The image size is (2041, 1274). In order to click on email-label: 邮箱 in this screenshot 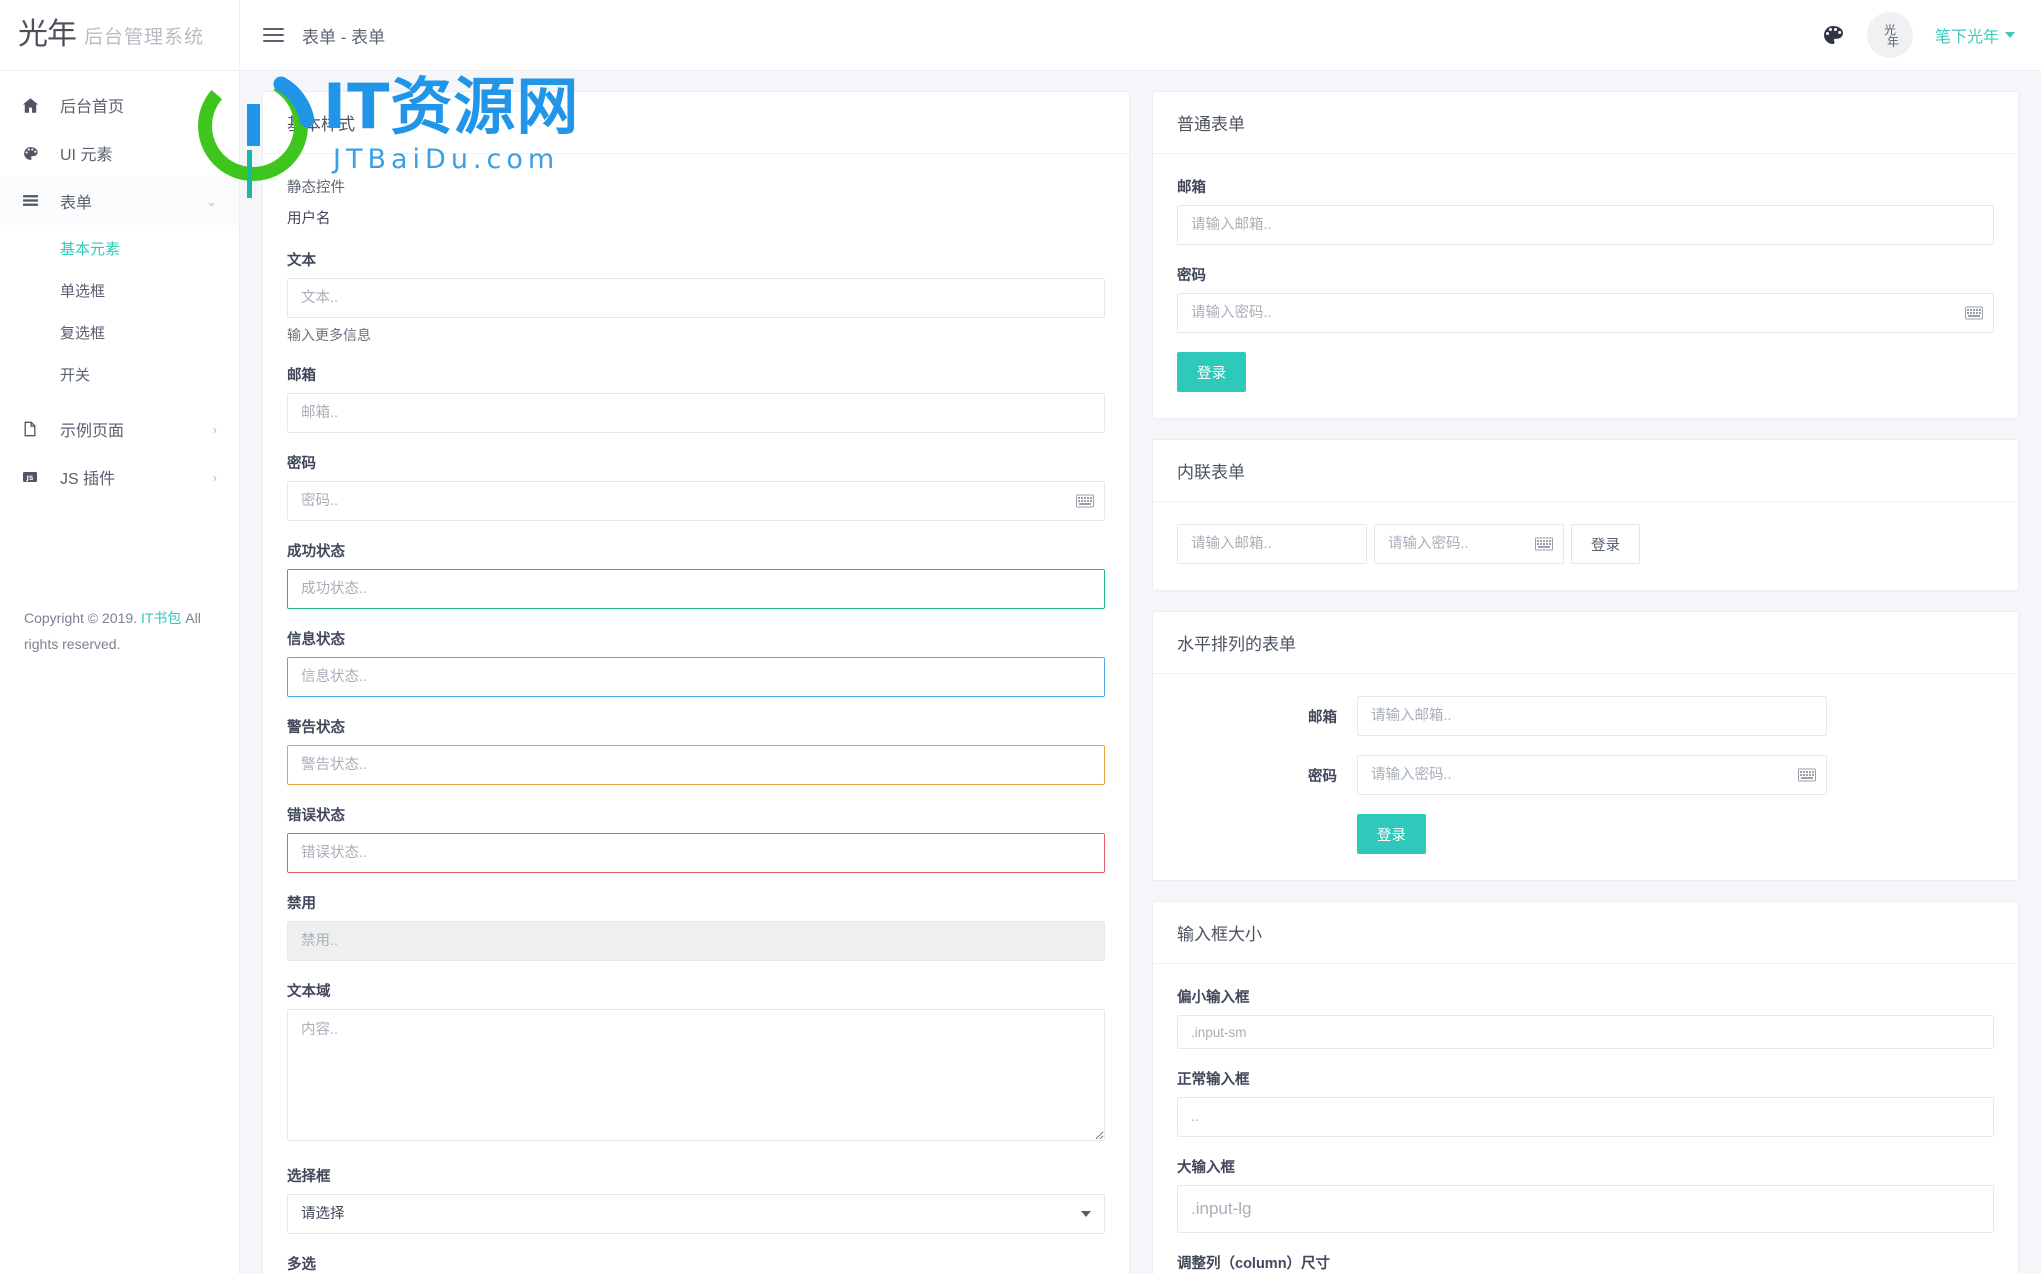, I will do `click(301, 376)`.